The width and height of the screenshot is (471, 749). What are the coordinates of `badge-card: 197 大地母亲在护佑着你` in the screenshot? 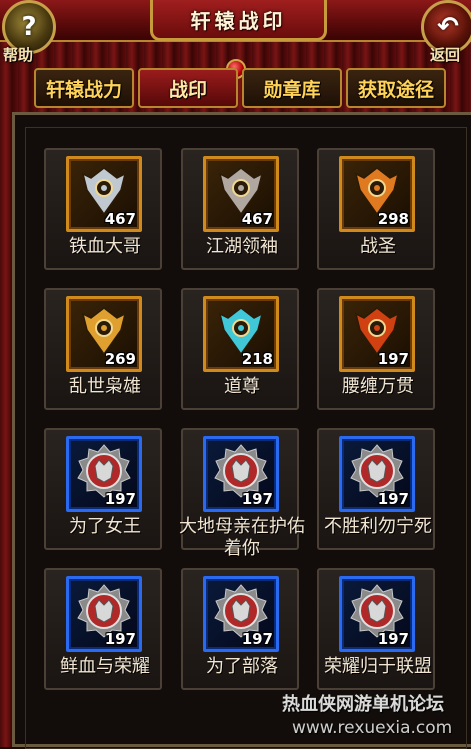 It's located at (242, 493).